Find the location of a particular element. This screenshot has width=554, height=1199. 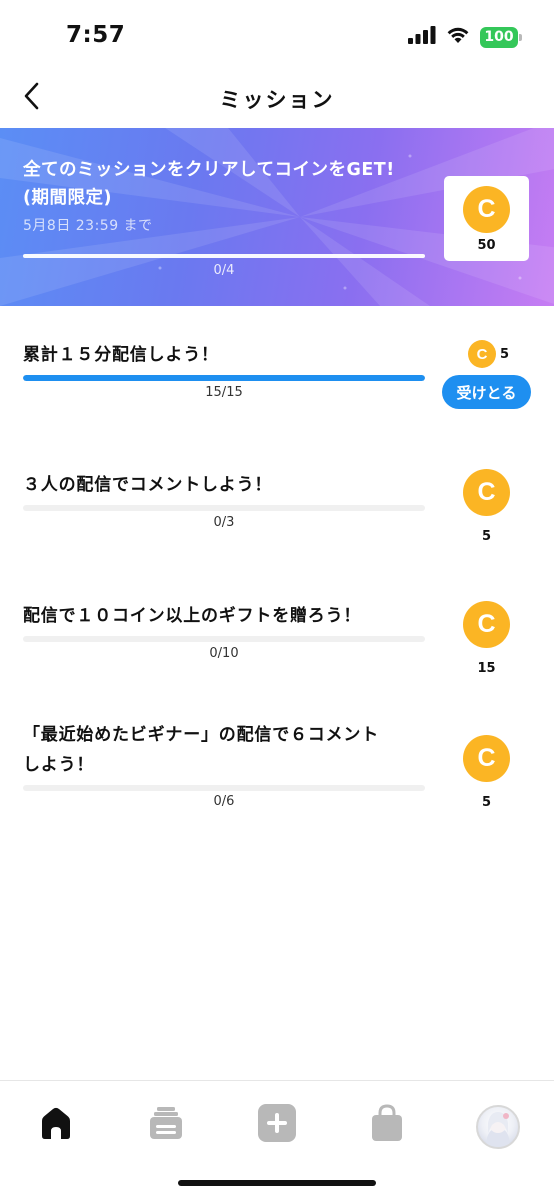

shopping-bag-icon is located at coordinates (387, 1125).